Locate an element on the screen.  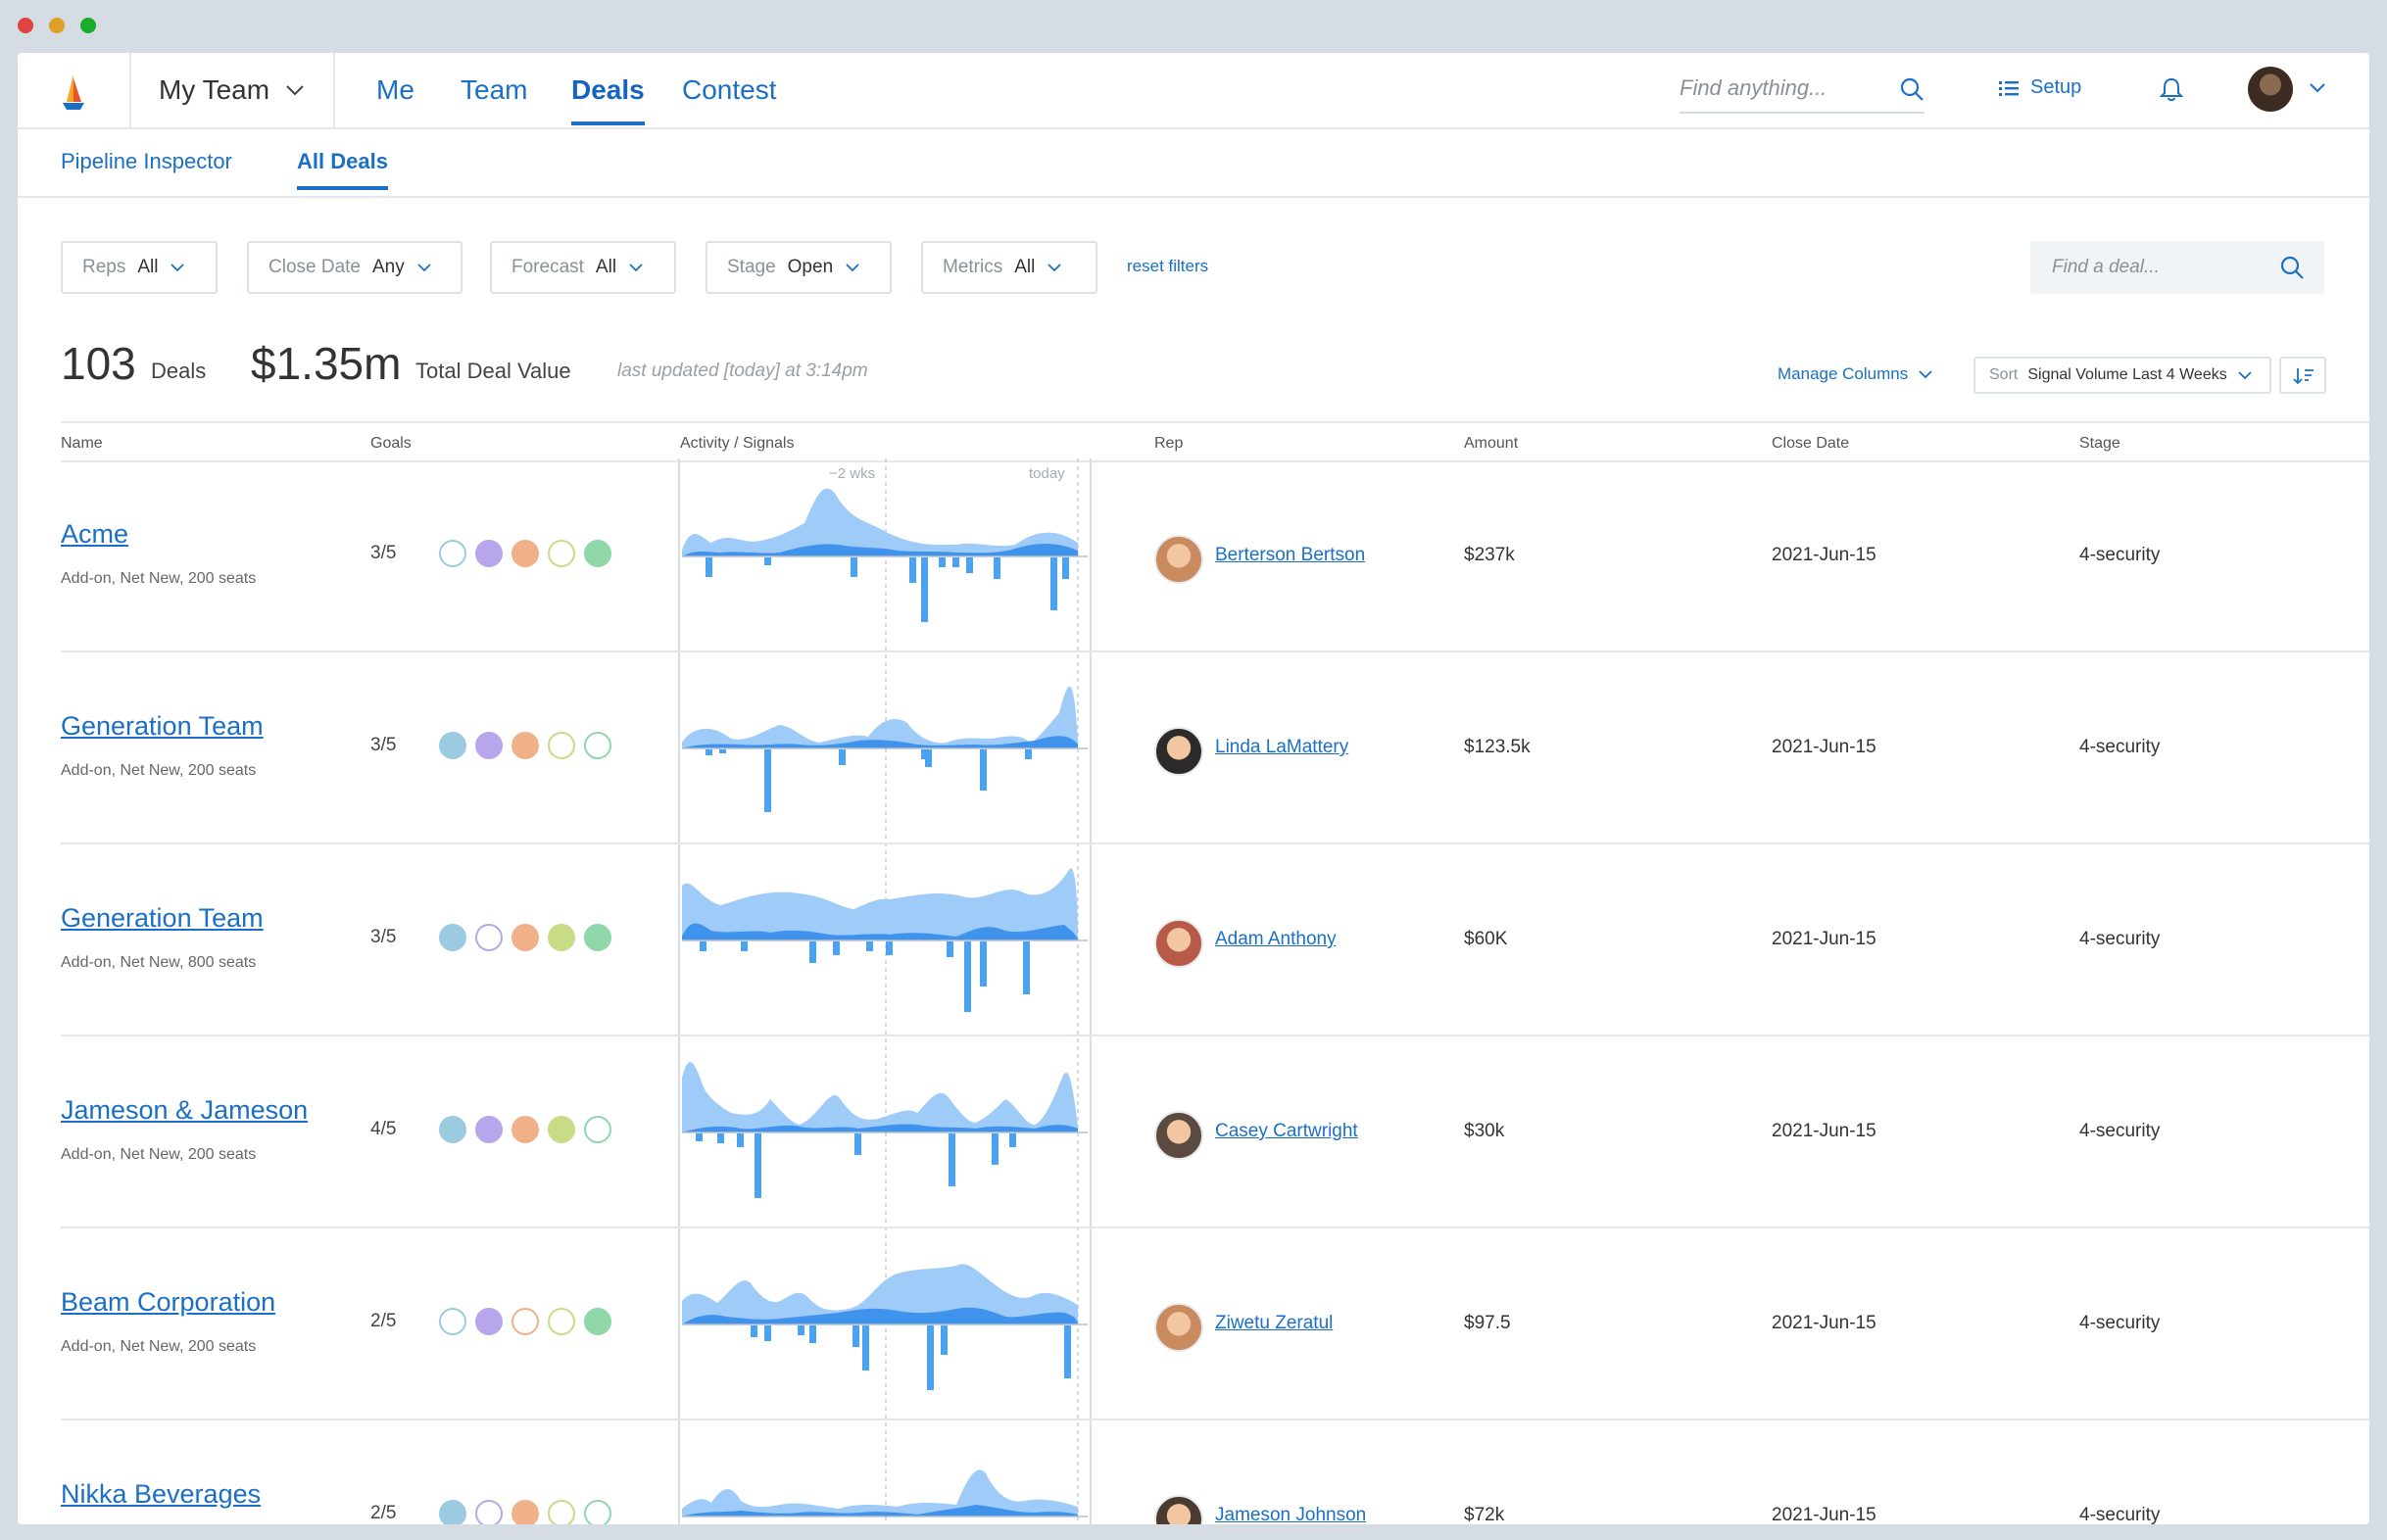
sailboat-logo is located at coordinates (73, 92).